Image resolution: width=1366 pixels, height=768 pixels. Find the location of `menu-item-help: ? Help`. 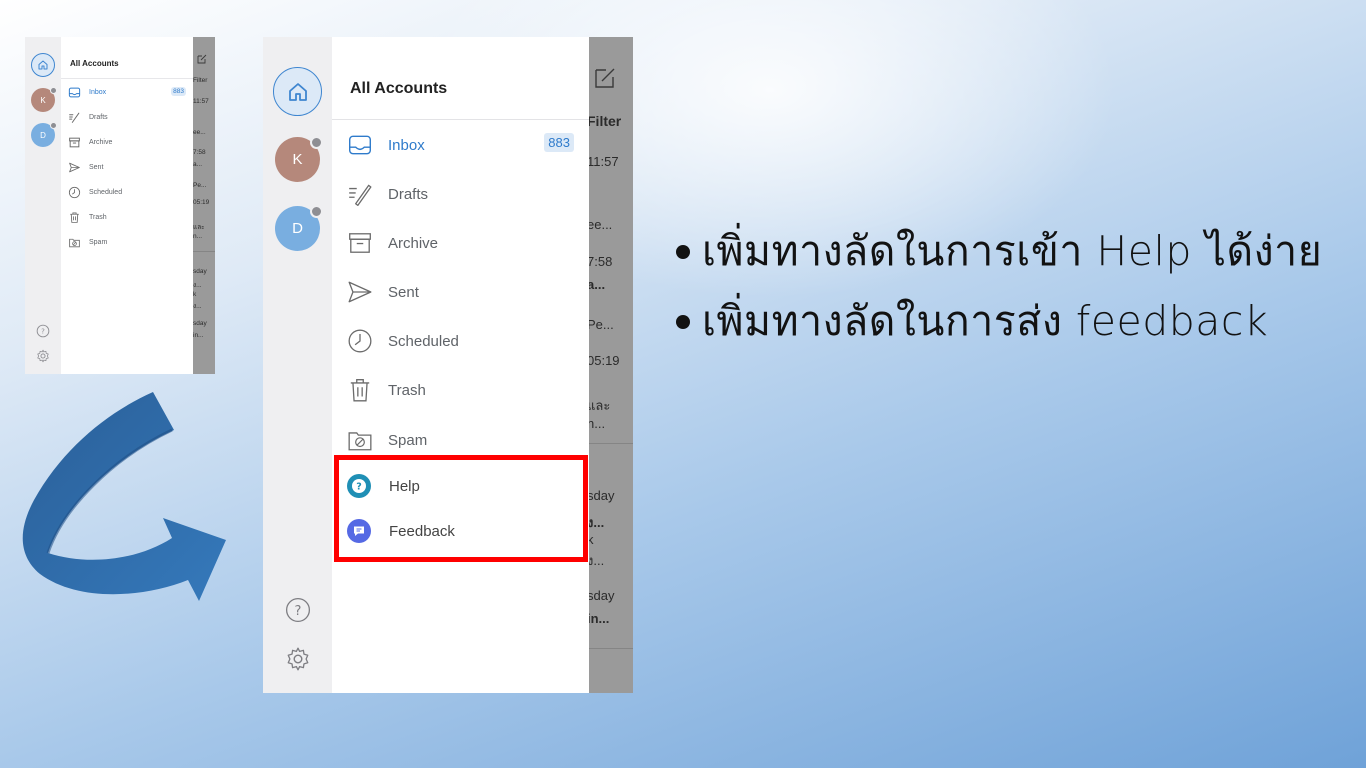

menu-item-help: ? Help is located at coordinates (383, 486).